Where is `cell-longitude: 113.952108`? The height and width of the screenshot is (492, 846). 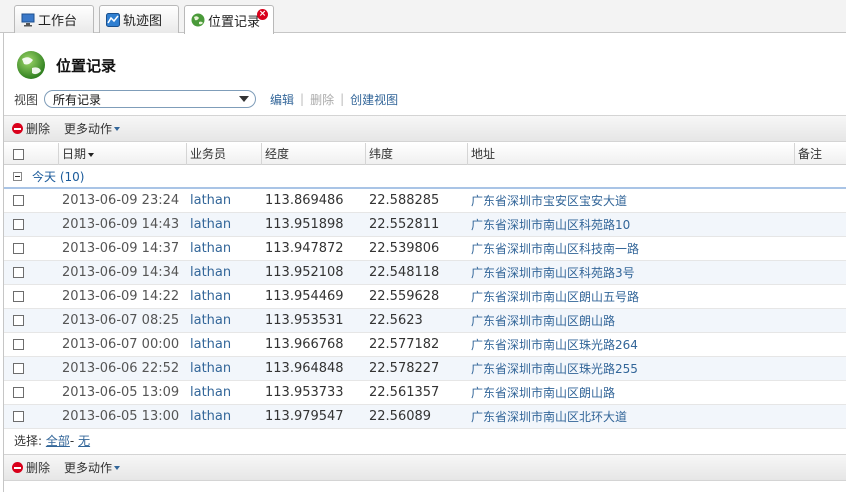 cell-longitude: 113.952108 is located at coordinates (304, 272).